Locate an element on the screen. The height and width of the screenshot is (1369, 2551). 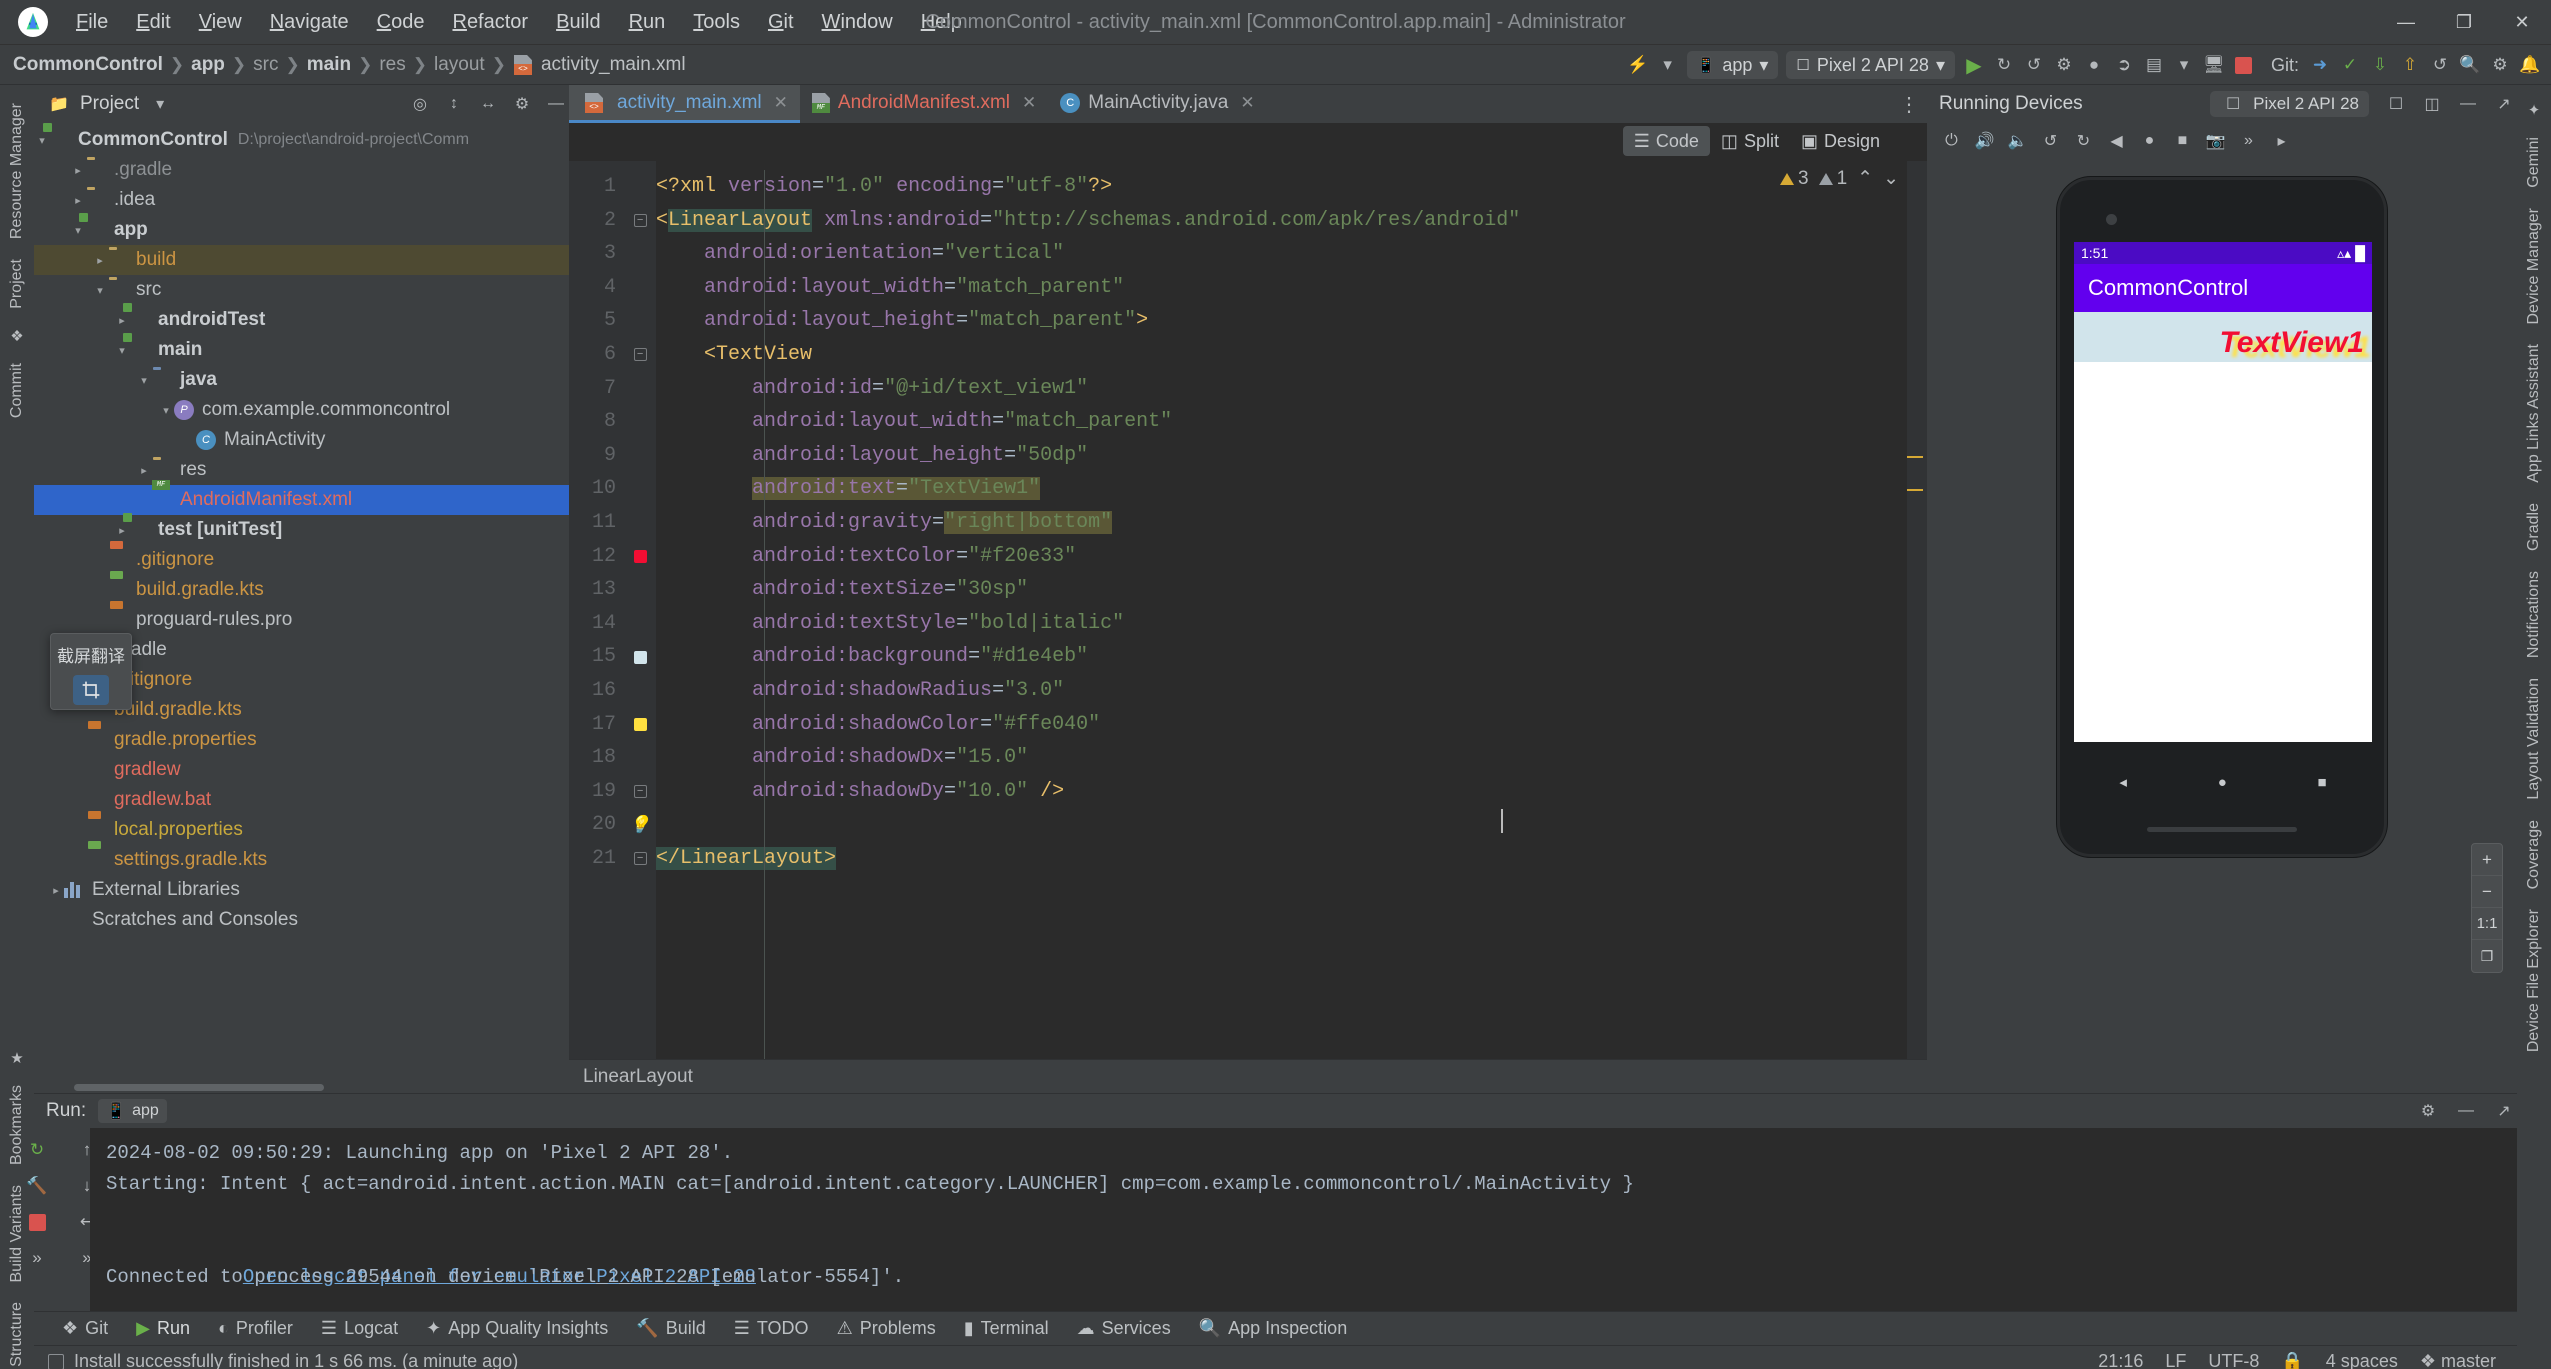
menu-item-tools: Tools is located at coordinates (716, 22).